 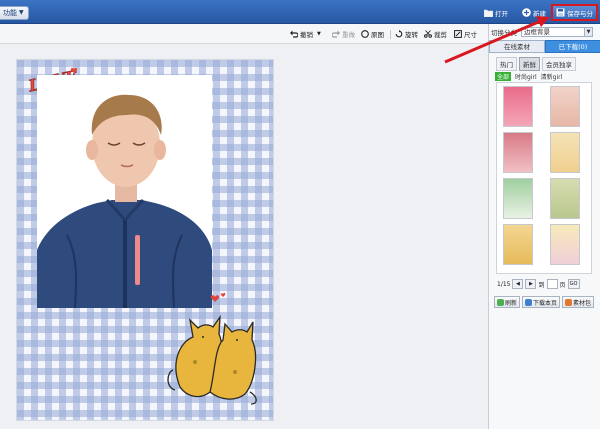 I want to click on package-icon, so click(x=569, y=302).